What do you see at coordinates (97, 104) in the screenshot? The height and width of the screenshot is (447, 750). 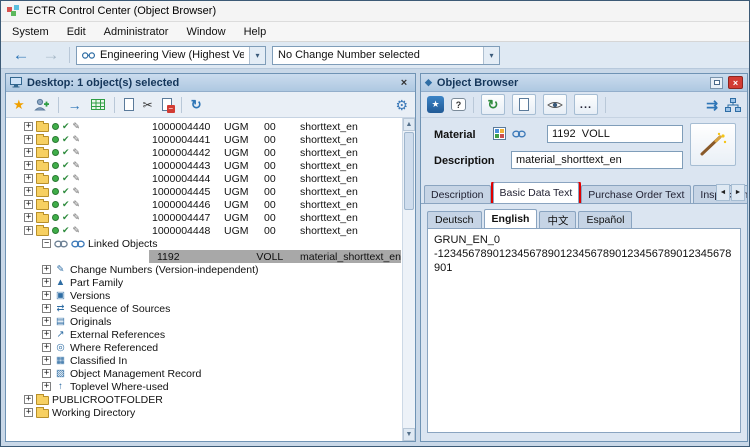 I see `table-import-icon` at bounding box center [97, 104].